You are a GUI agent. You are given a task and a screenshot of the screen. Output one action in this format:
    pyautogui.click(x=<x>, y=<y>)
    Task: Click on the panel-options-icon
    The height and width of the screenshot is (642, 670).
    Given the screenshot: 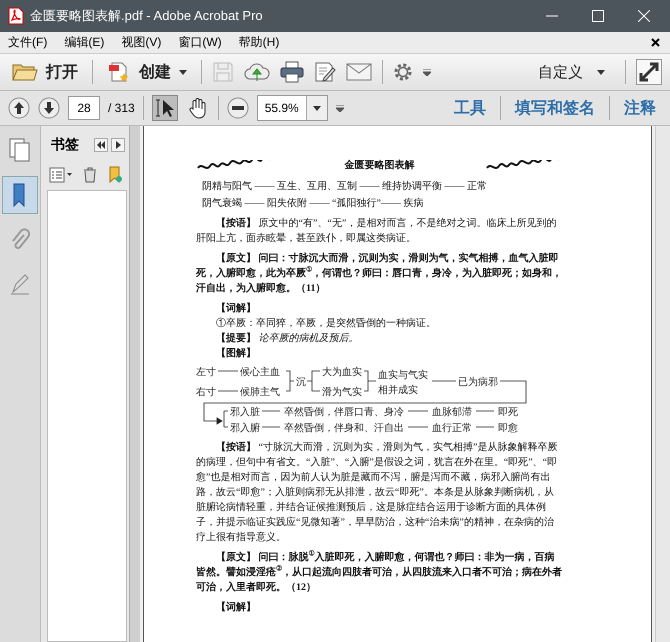 What is the action you would take?
    pyautogui.click(x=118, y=145)
    